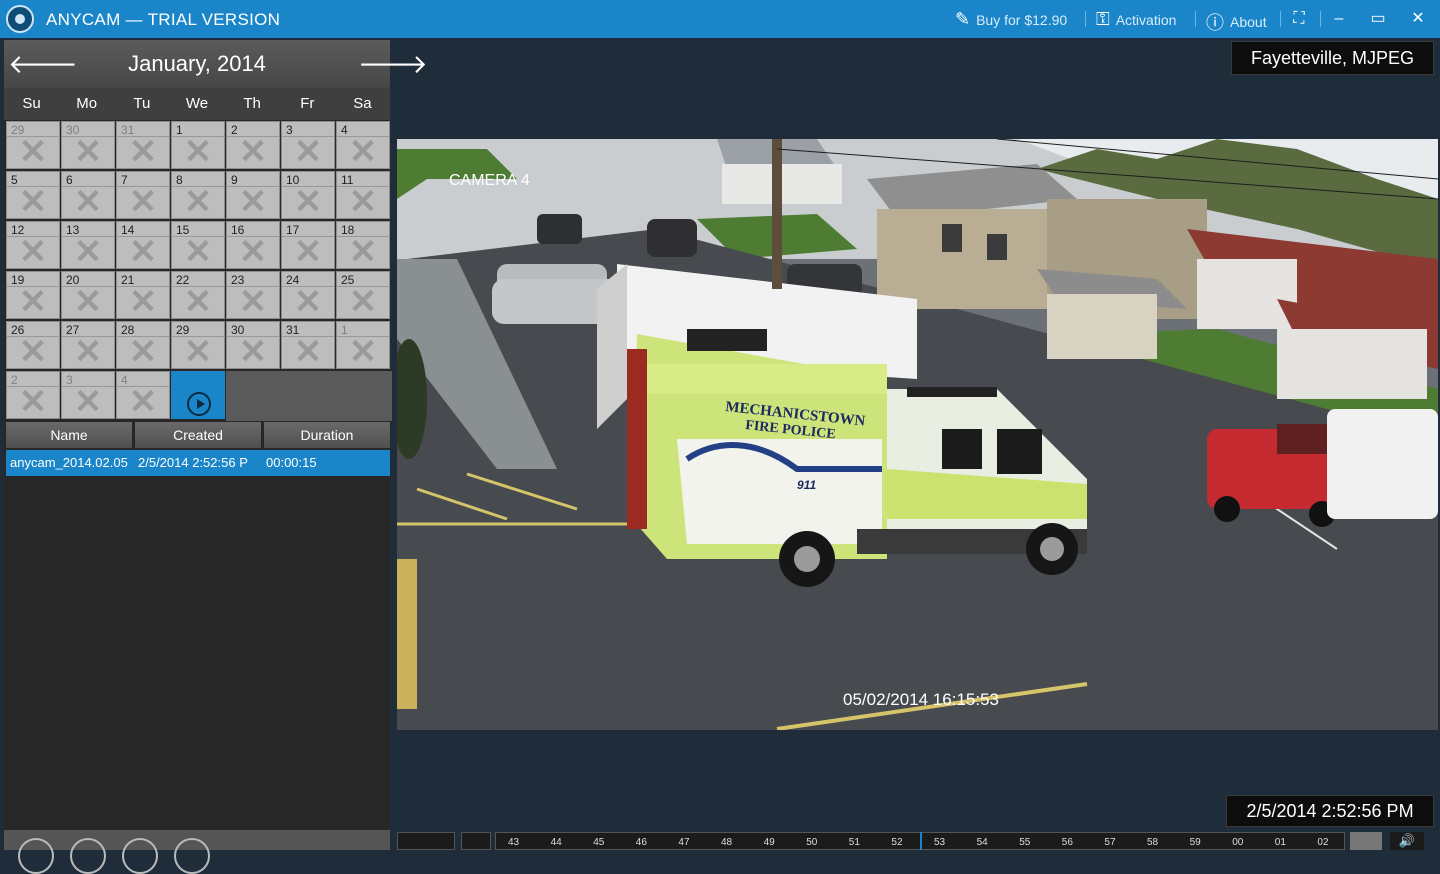 The height and width of the screenshot is (874, 1440). Describe the element at coordinates (199, 404) in the screenshot. I see `play-circle-icon` at that location.